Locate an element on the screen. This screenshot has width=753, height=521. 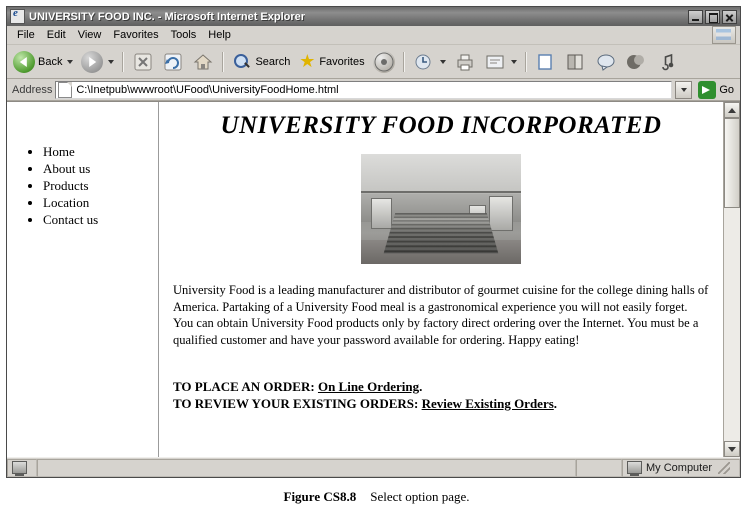
forward-arrow-icon is located at coordinates (92, 61).